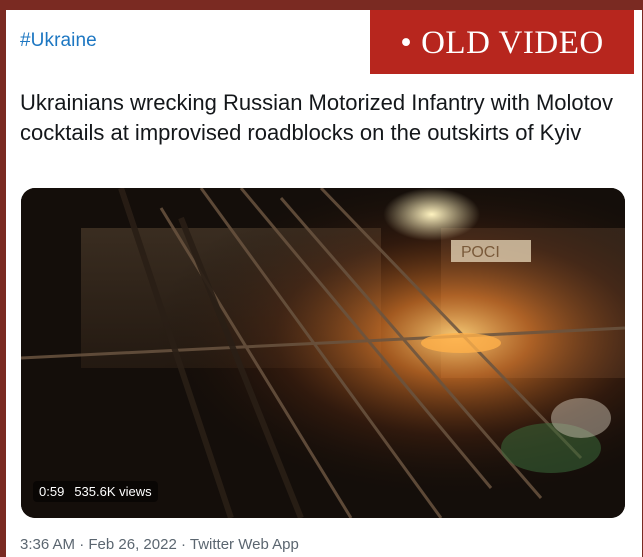  Describe the element at coordinates (58, 41) in the screenshot. I see `hashtag-link: #Ukraine` at that location.